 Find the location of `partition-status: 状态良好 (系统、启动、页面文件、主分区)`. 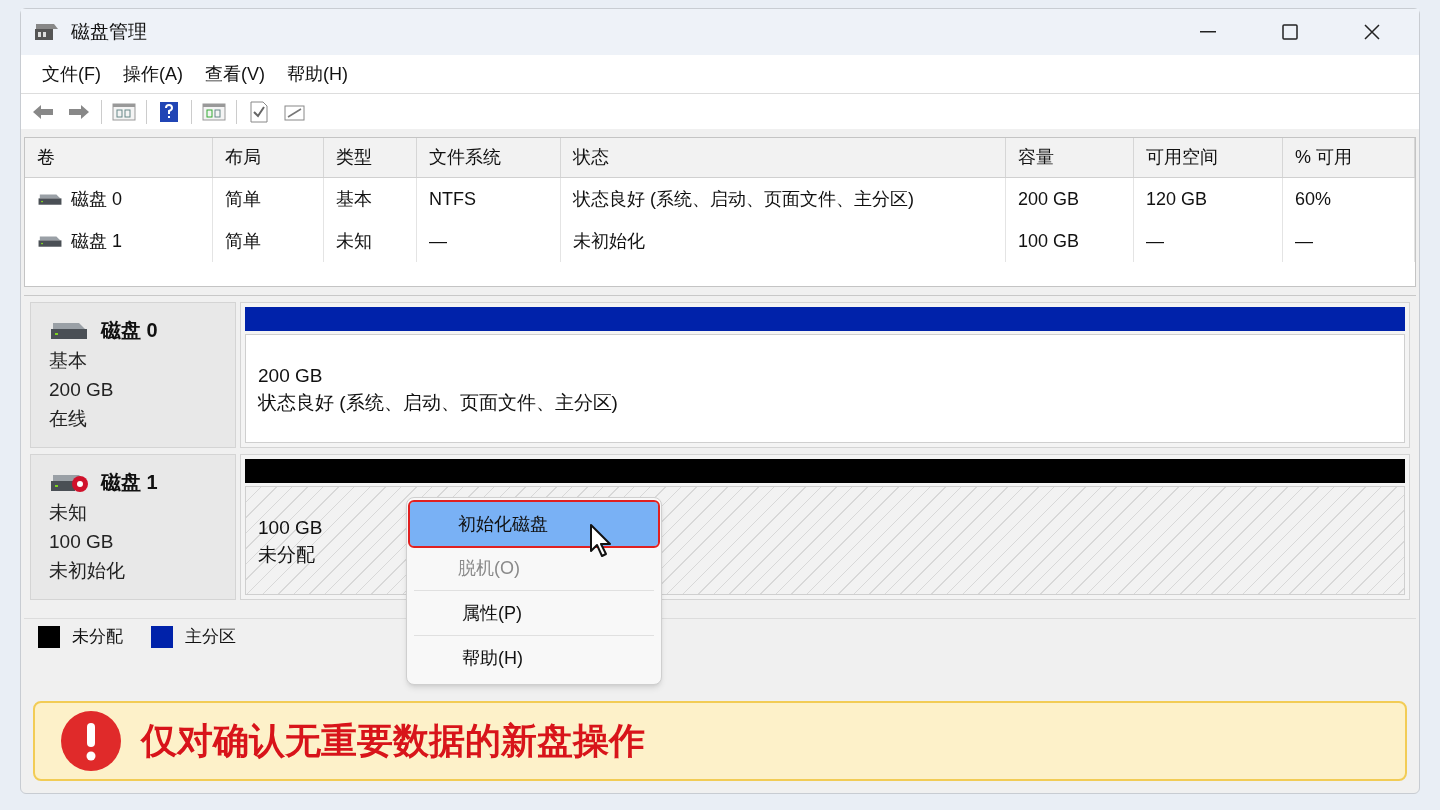

partition-status: 状态良好 (系统、启动、页面文件、主分区) is located at coordinates (438, 402).